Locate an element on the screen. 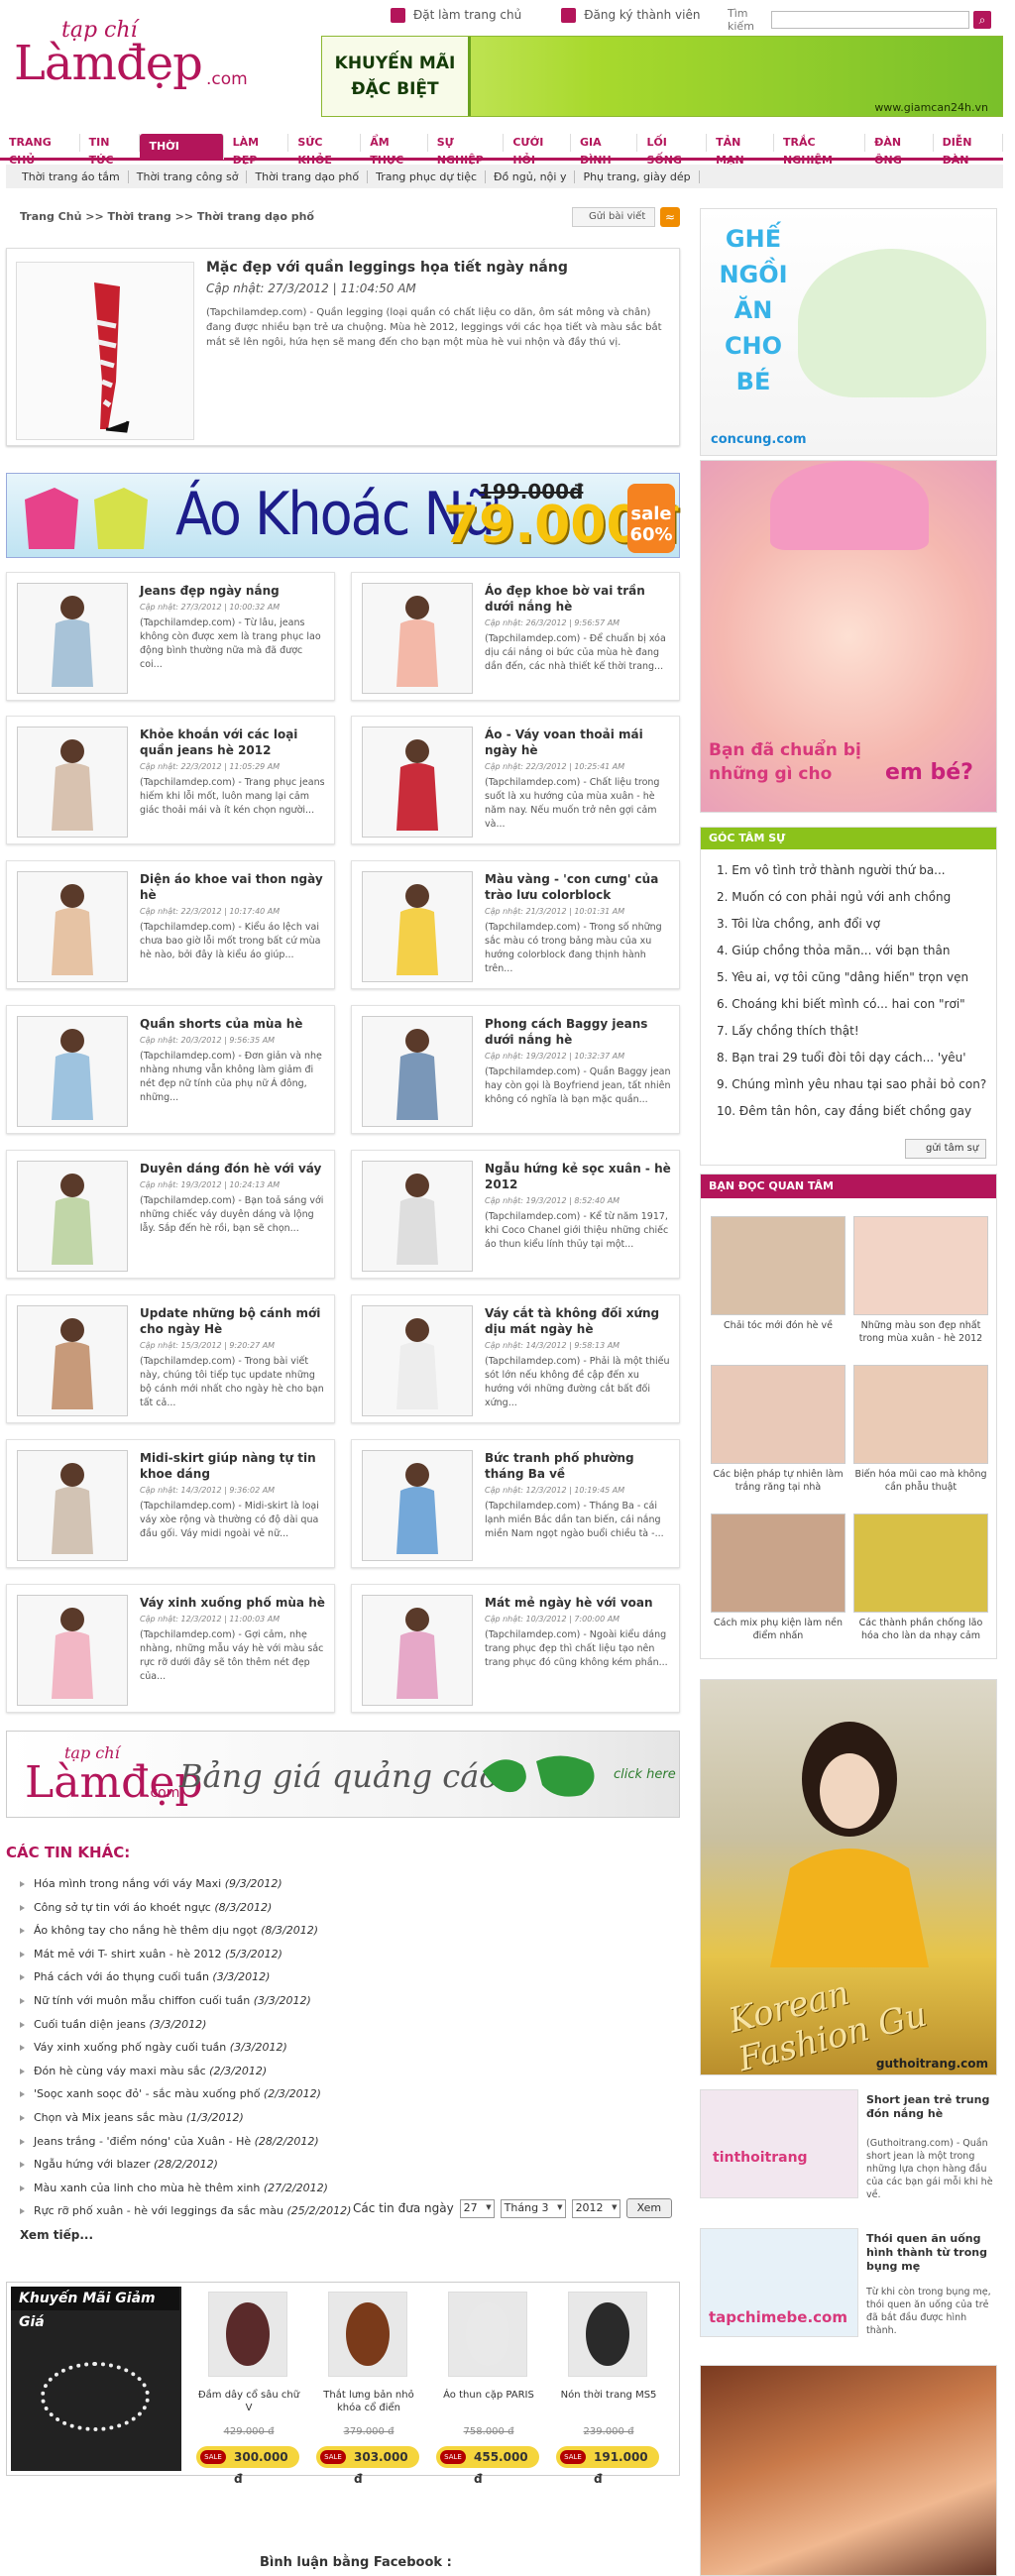 The width and height of the screenshot is (1015, 2576). article-title: Quần shorts của mùa hè is located at coordinates (233, 1024).